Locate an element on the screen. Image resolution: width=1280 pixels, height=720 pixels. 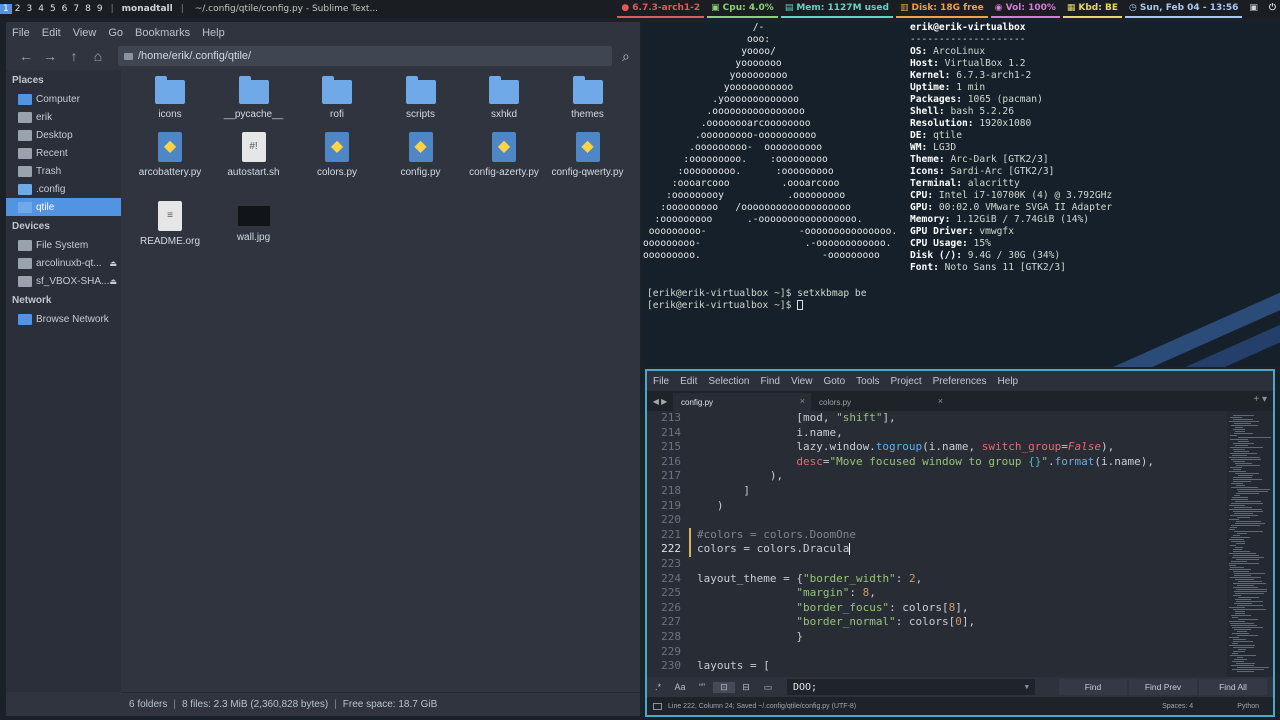
file-item: themes is located at coordinates (588, 96).